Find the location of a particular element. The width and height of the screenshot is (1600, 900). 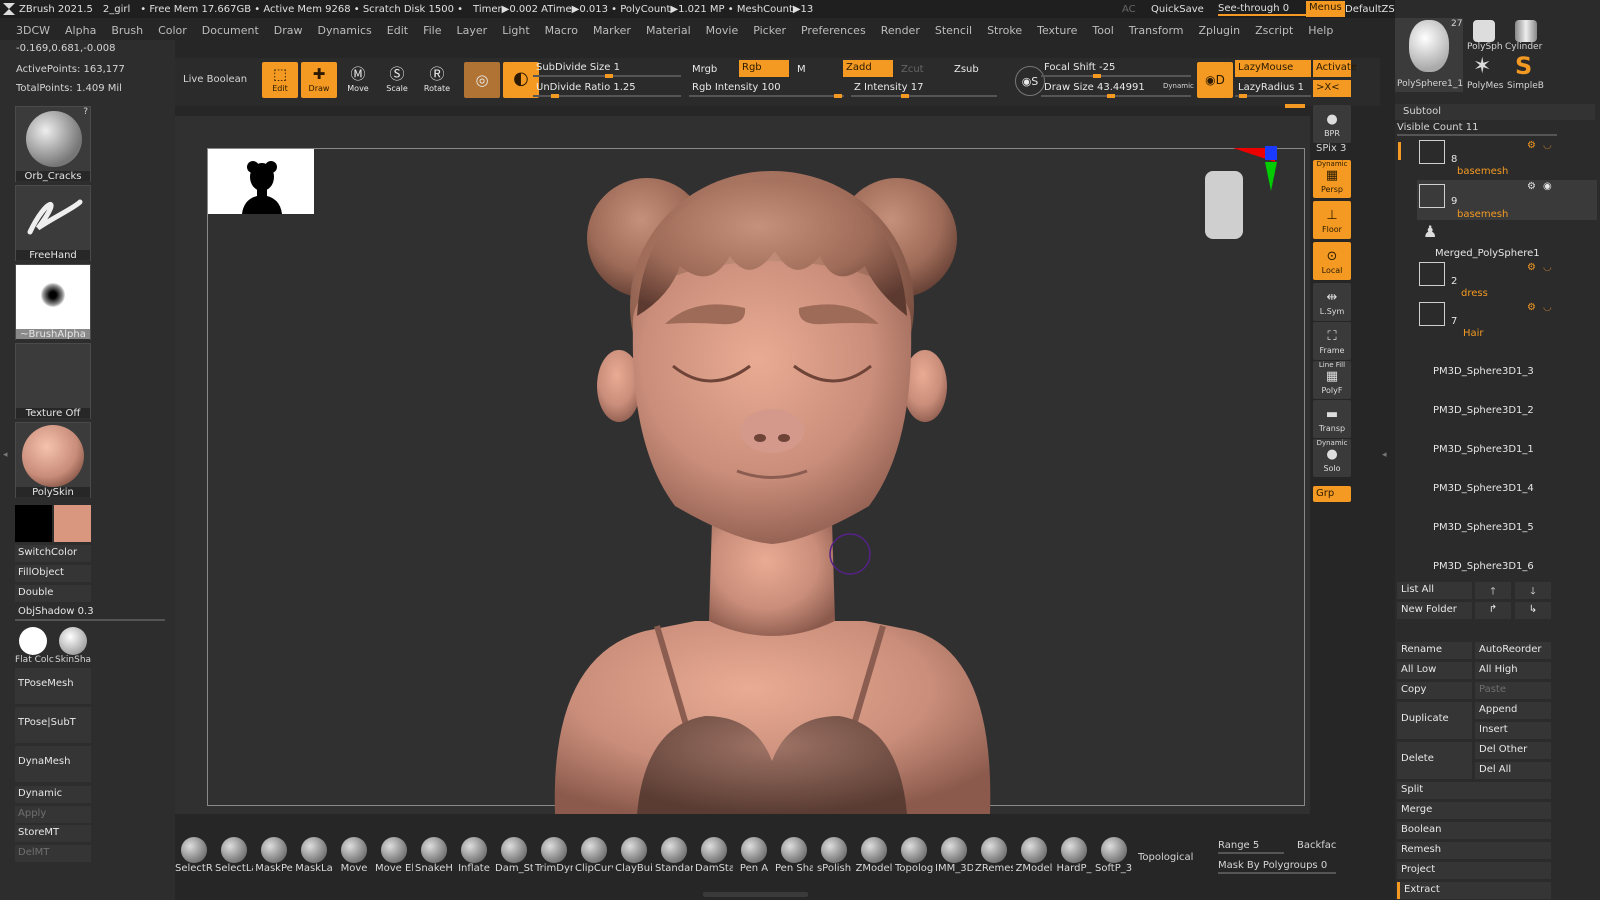

boolean-section: Boolean is located at coordinates (1474, 830).